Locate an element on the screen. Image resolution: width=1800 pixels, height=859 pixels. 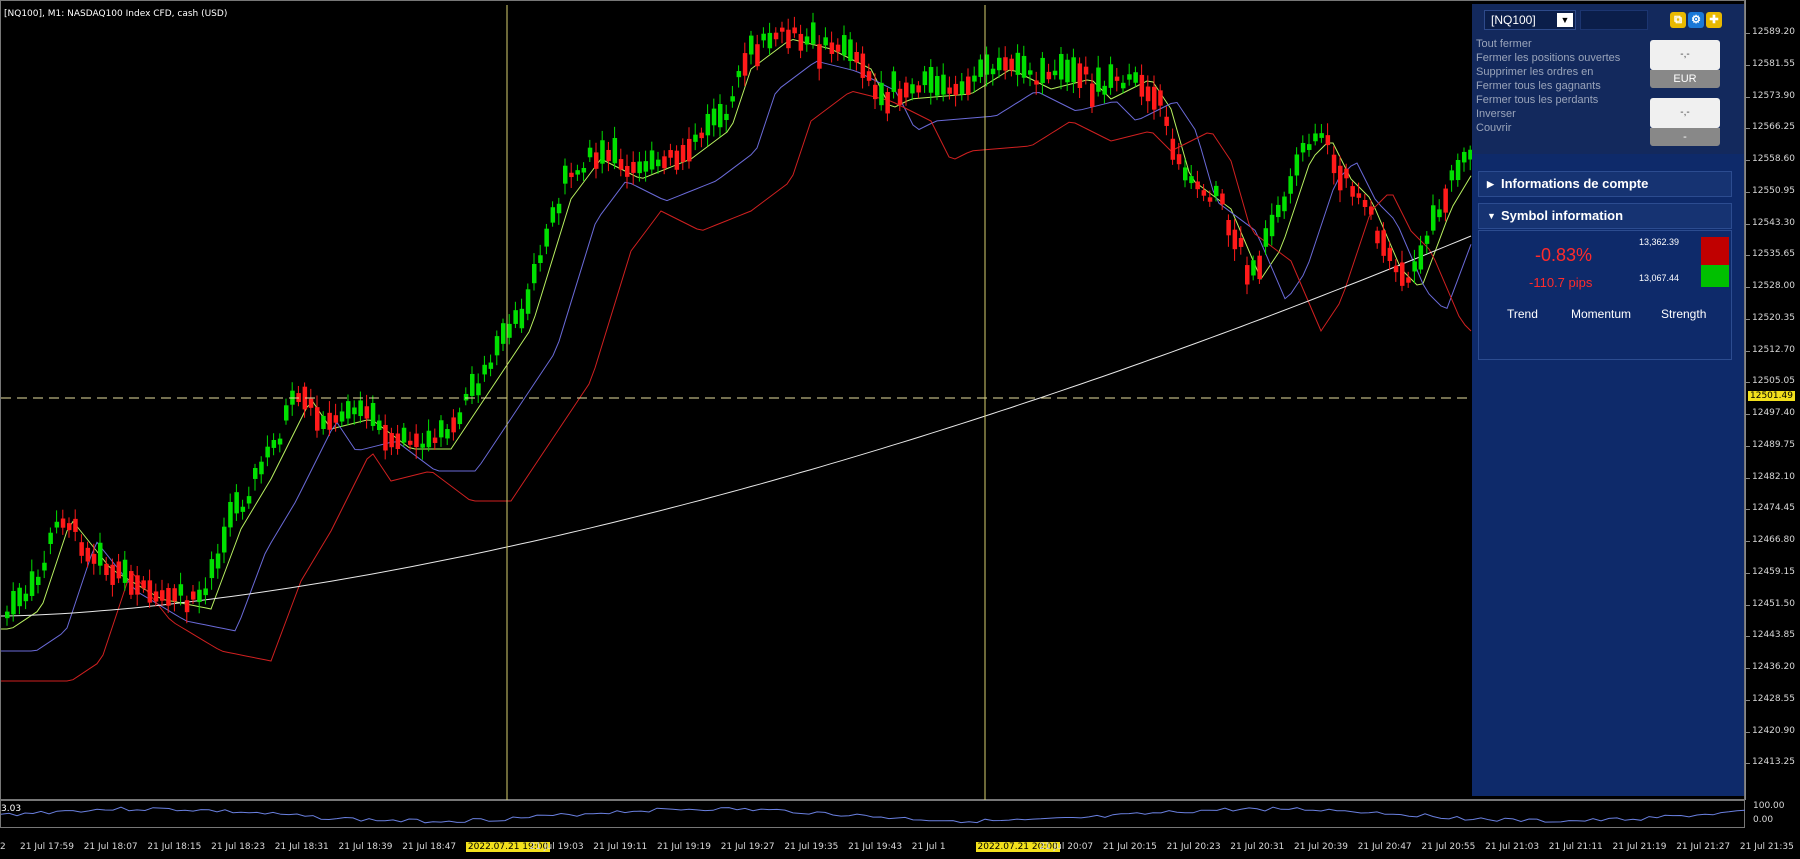
time-label: 21 Jul 20:15 is located at coordinates (1129, 847).